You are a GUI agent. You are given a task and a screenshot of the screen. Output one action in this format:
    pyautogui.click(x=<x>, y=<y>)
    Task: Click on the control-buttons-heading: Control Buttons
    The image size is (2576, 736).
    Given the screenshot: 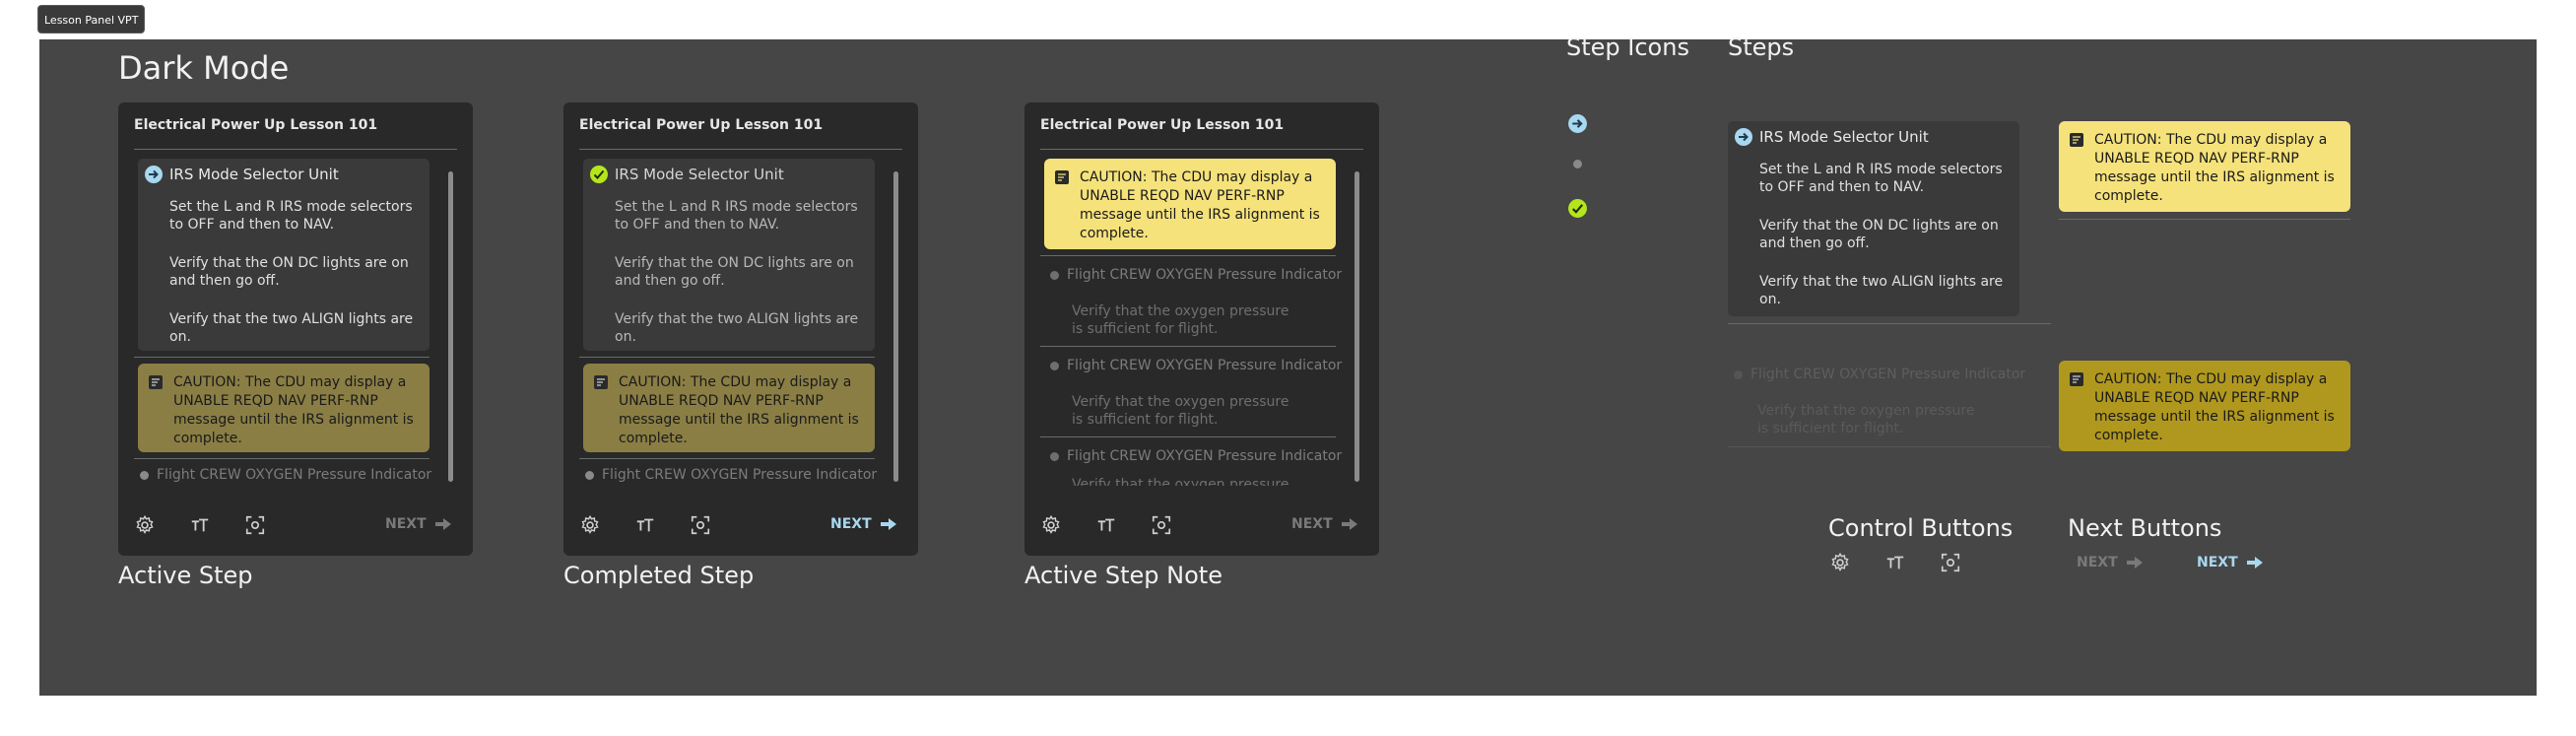 What is the action you would take?
    pyautogui.click(x=1921, y=528)
    